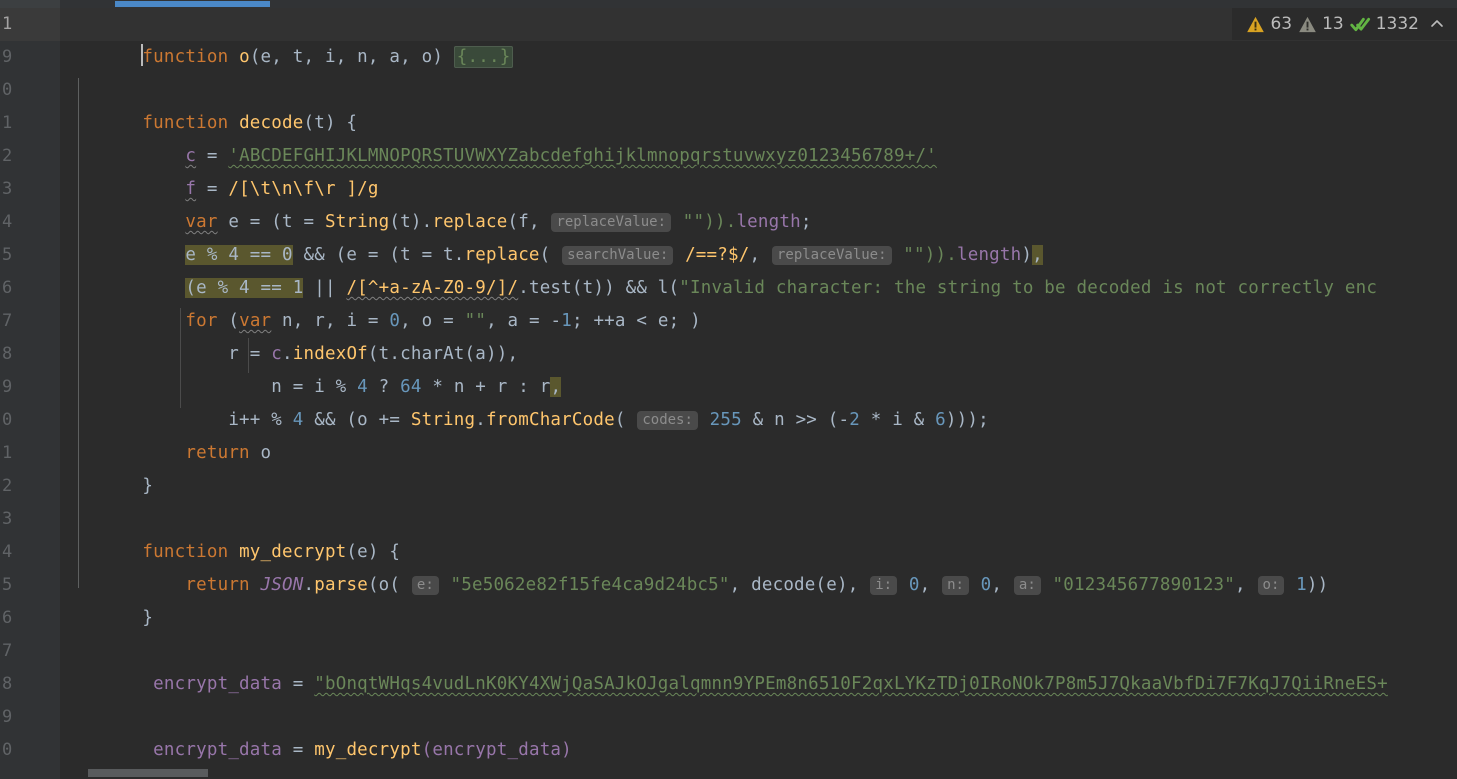 Image resolution: width=1457 pixels, height=779 pixels. What do you see at coordinates (1333, 24) in the screenshot?
I see `weak-warning-count: 13` at bounding box center [1333, 24].